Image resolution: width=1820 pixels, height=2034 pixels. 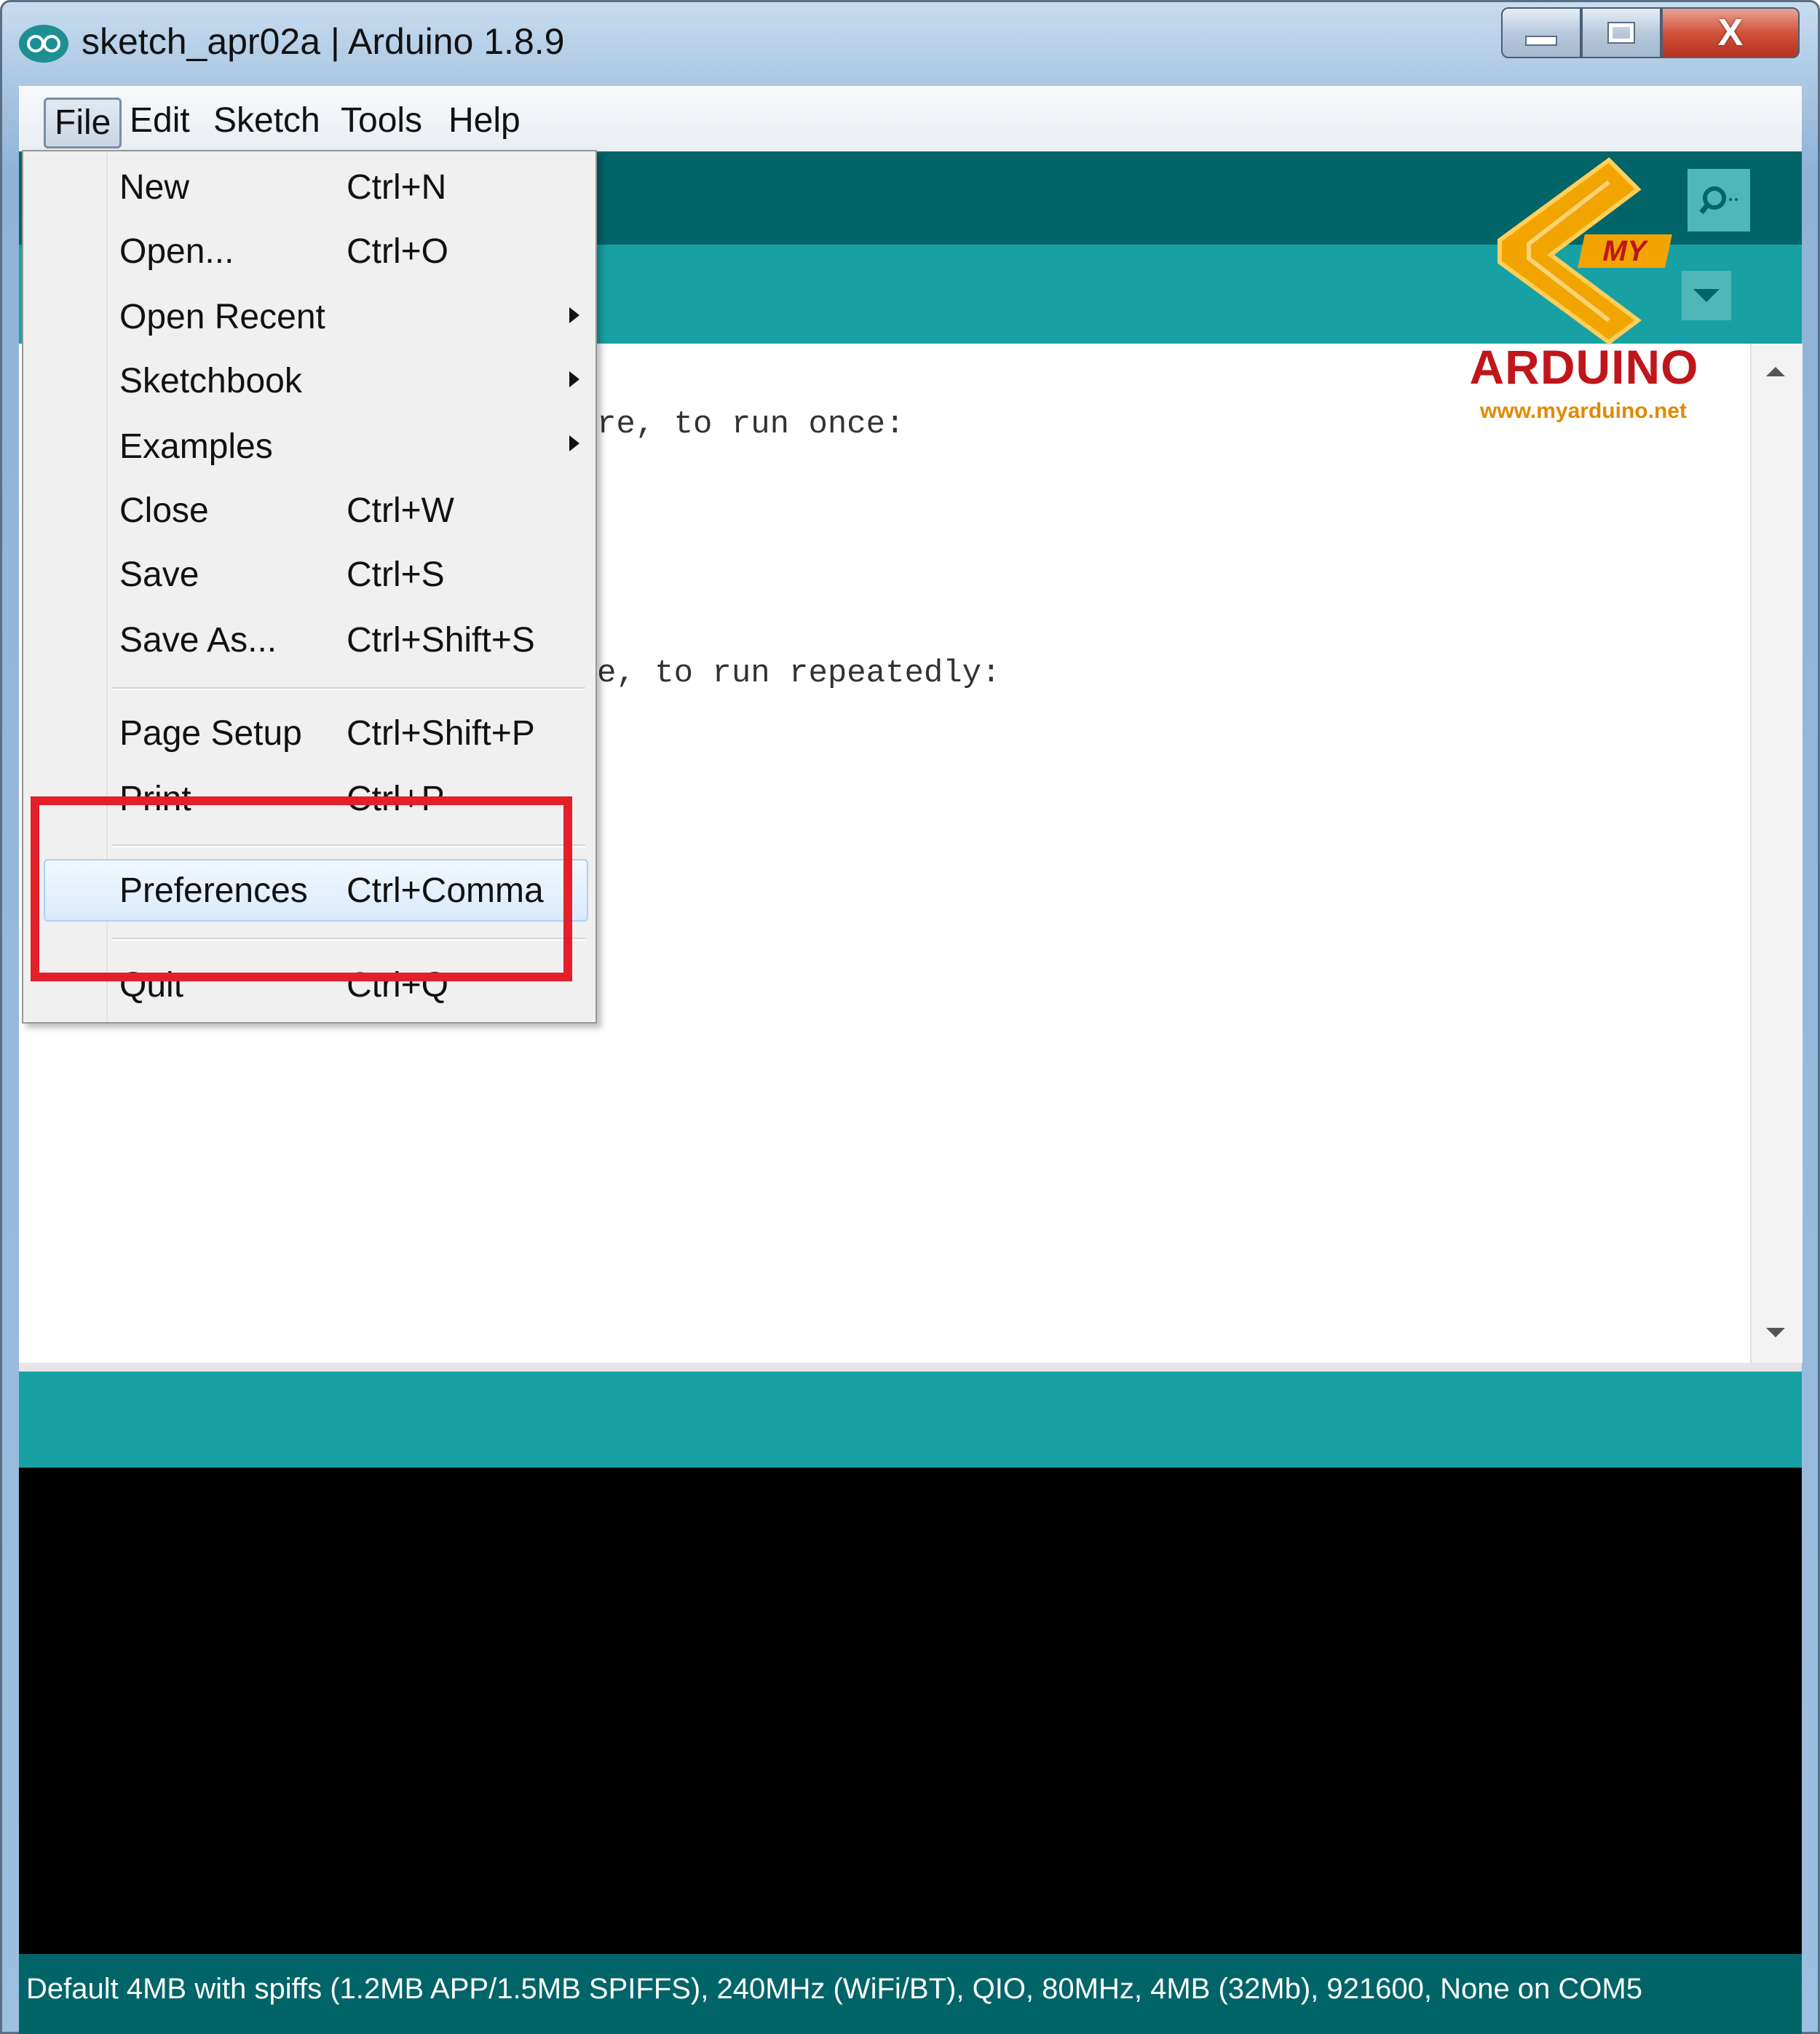 What do you see at coordinates (323, 41) in the screenshot?
I see `window-title: sketch_apr02a | Arduino 1.8.9` at bounding box center [323, 41].